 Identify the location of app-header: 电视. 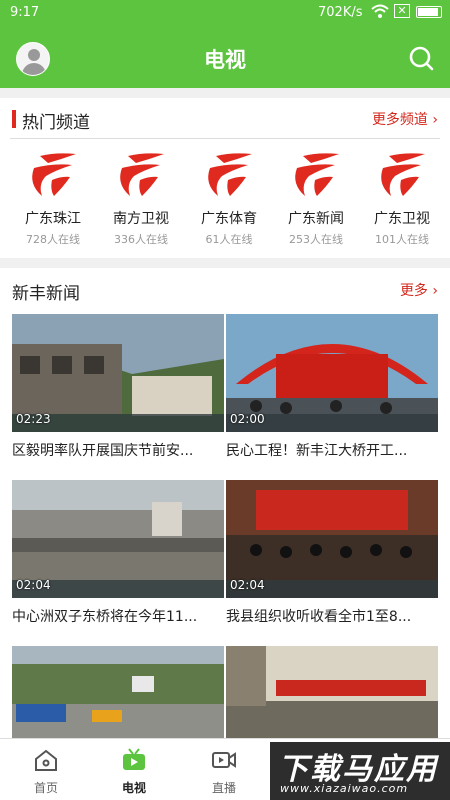
(225, 57).